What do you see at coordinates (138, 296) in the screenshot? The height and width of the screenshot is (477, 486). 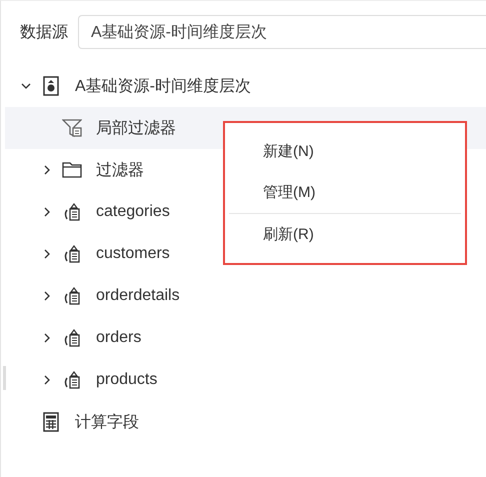 I see `tree-label: orderdetails` at bounding box center [138, 296].